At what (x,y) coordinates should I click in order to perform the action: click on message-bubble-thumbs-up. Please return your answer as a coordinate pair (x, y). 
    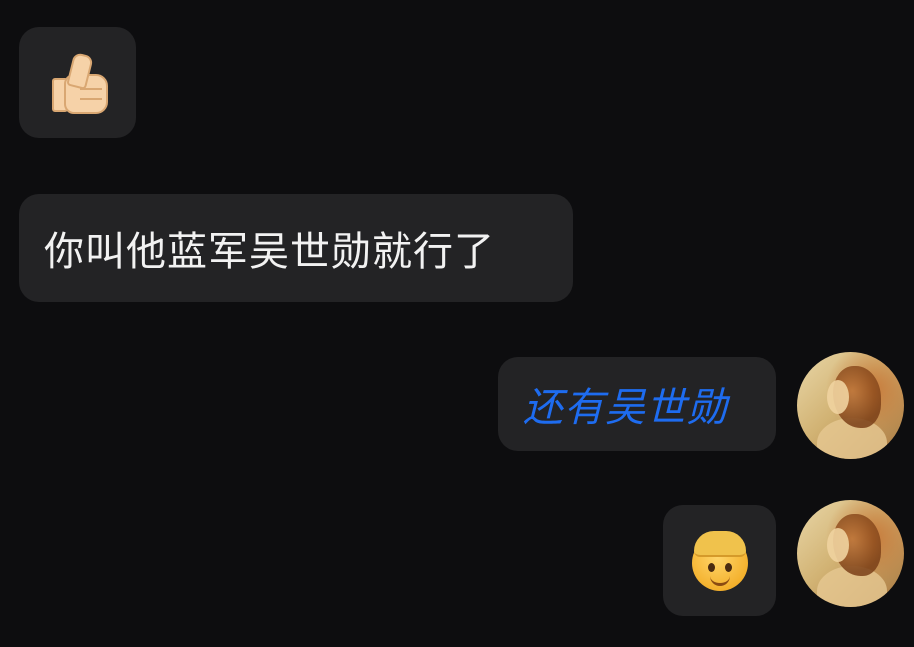
    Looking at the image, I should click on (77, 82).